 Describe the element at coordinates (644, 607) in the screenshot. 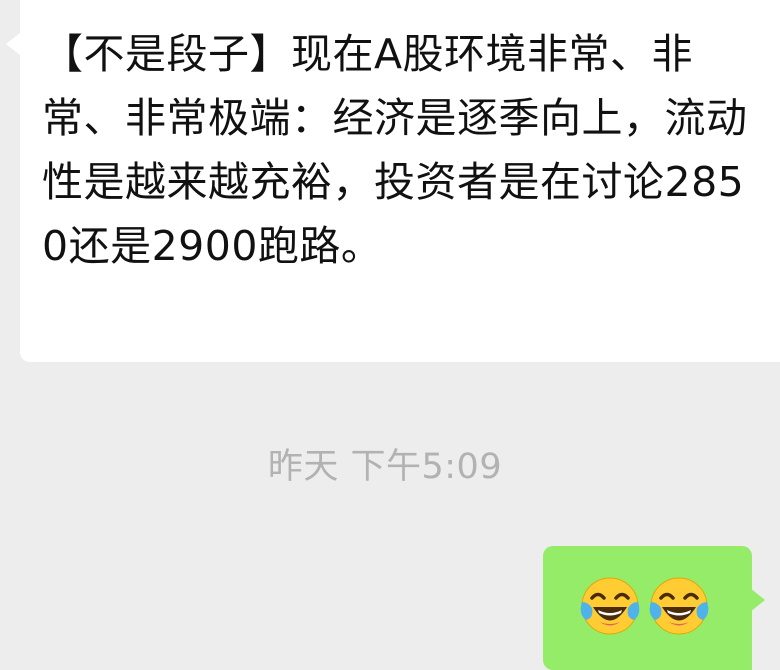

I see `outgoing-emoji-row` at that location.